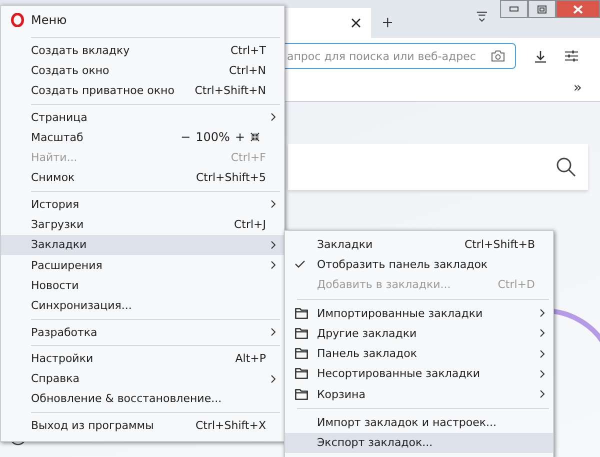 The height and width of the screenshot is (457, 600). I want to click on menu-item: Масштаб − 100% +, so click(142, 137).